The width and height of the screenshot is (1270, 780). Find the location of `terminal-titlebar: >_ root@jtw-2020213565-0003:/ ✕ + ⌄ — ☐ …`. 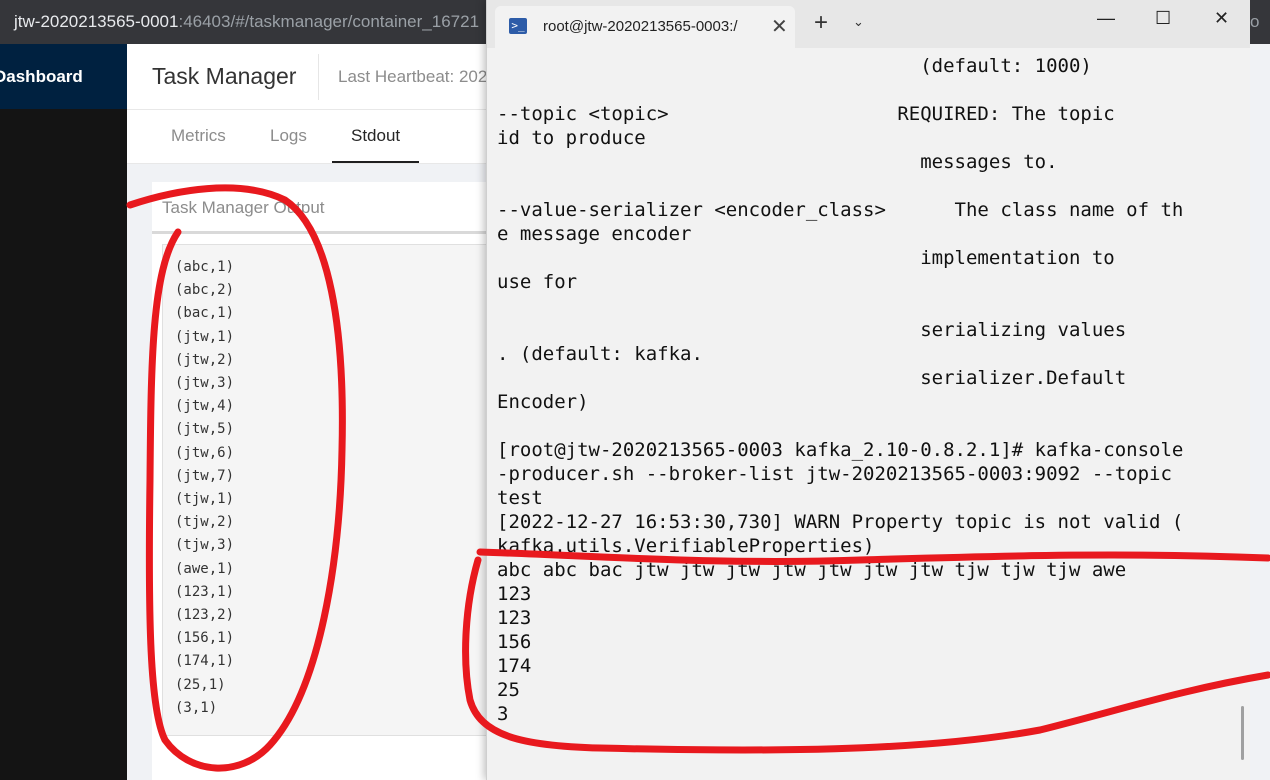

terminal-titlebar: >_ root@jtw-2020213565-0003:/ ✕ + ⌄ — ☐ … is located at coordinates (869, 24).